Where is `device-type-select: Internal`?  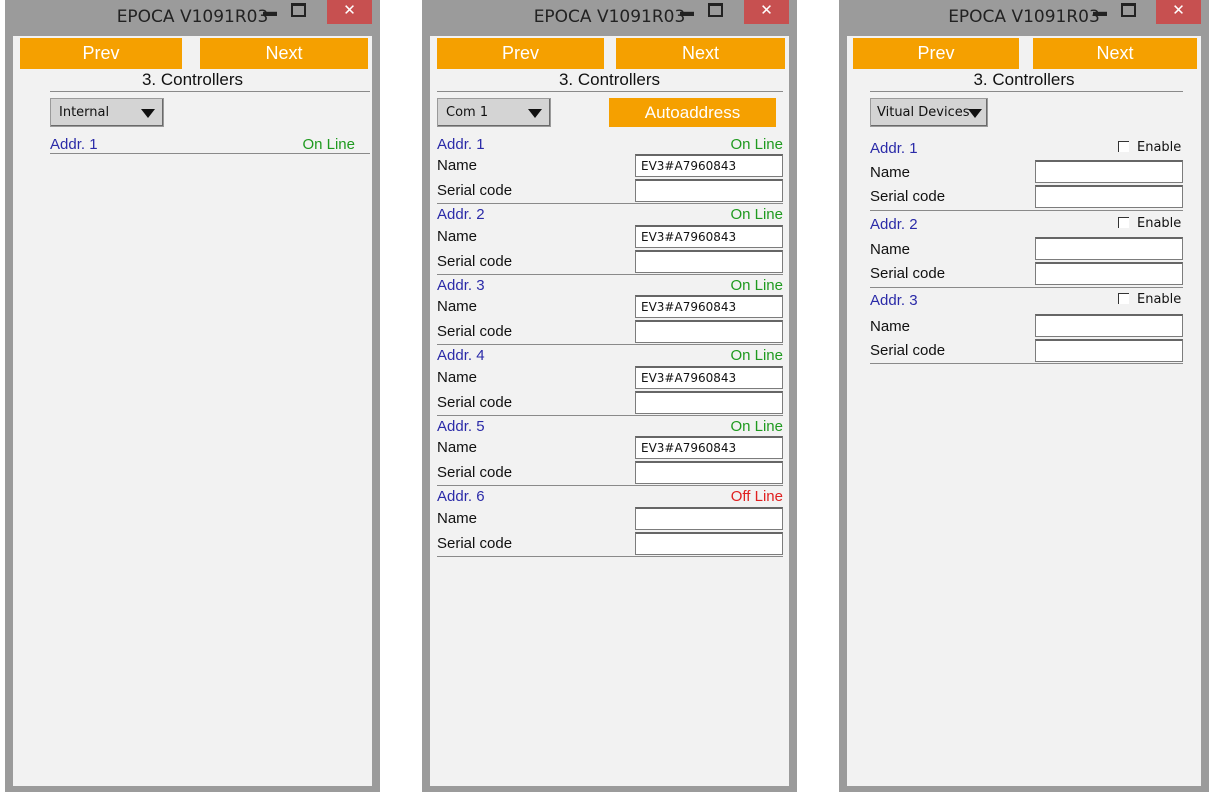 device-type-select: Internal is located at coordinates (107, 112).